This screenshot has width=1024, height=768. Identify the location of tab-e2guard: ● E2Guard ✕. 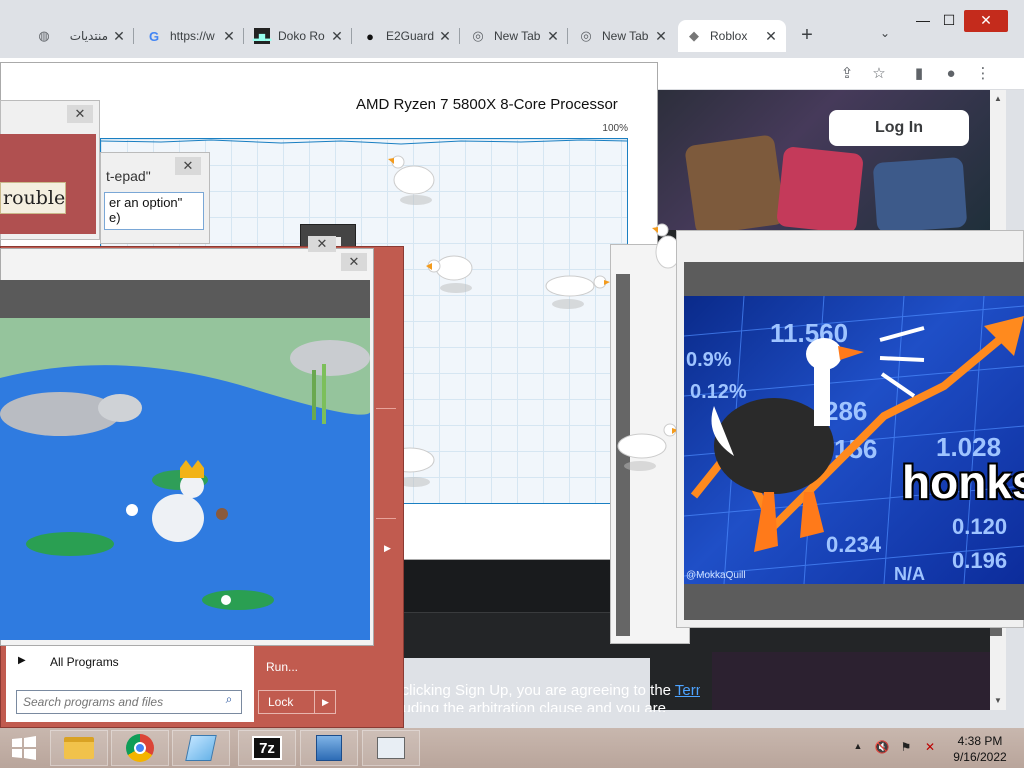
(407, 36).